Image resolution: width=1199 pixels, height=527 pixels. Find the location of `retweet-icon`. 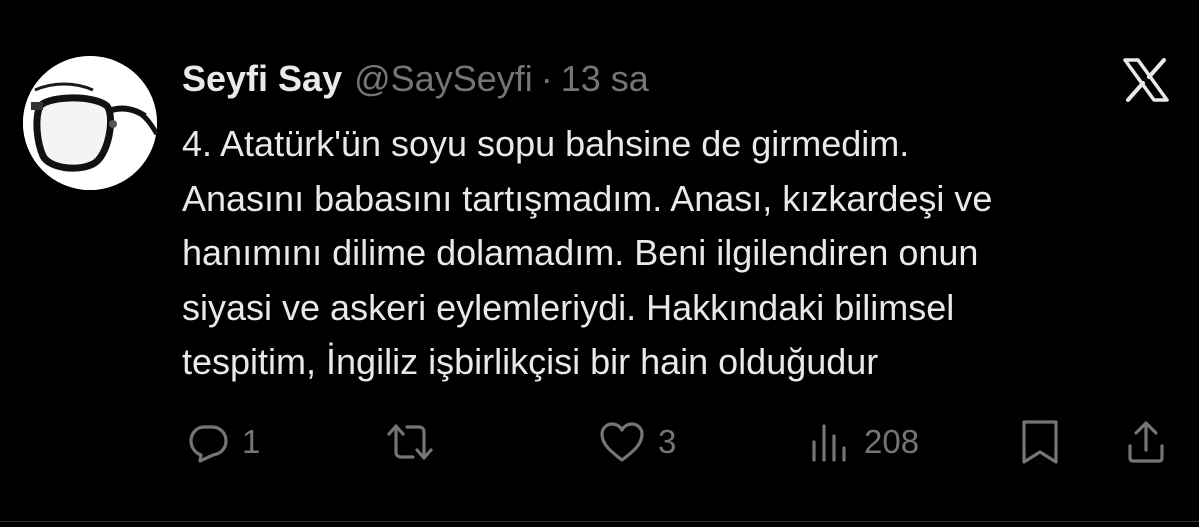

retweet-icon is located at coordinates (410, 442).